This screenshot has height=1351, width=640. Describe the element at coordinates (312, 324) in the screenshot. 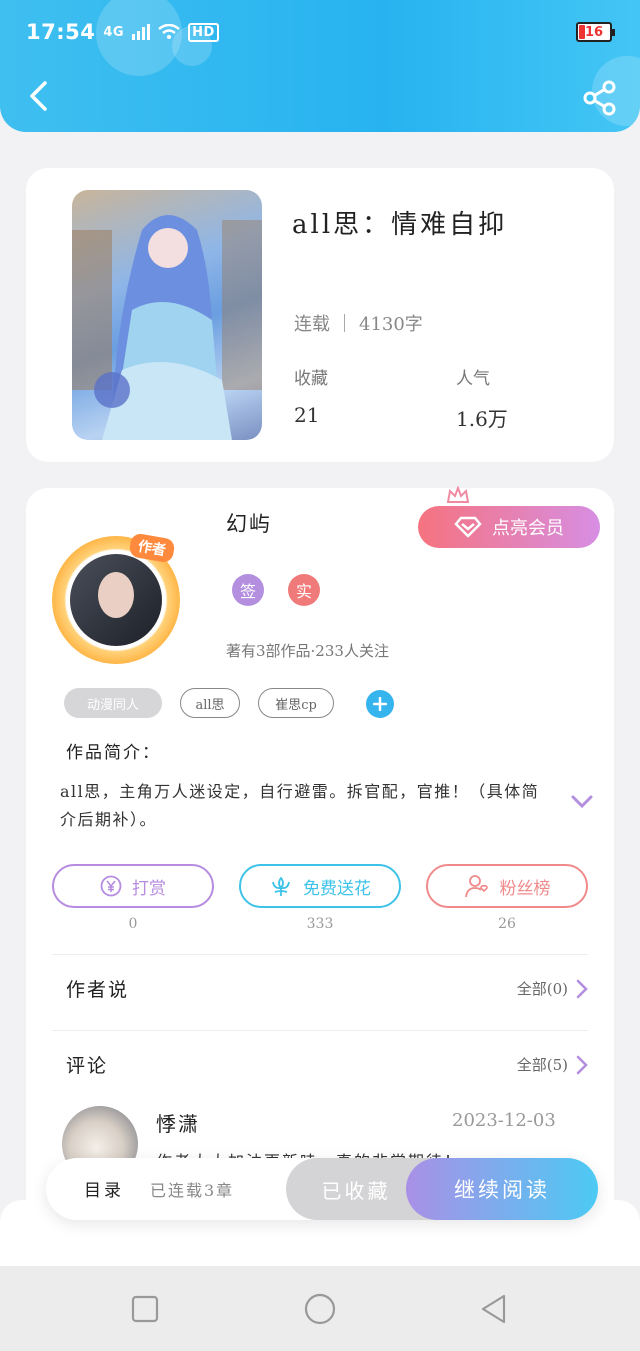

I see `book-status: 连载` at that location.